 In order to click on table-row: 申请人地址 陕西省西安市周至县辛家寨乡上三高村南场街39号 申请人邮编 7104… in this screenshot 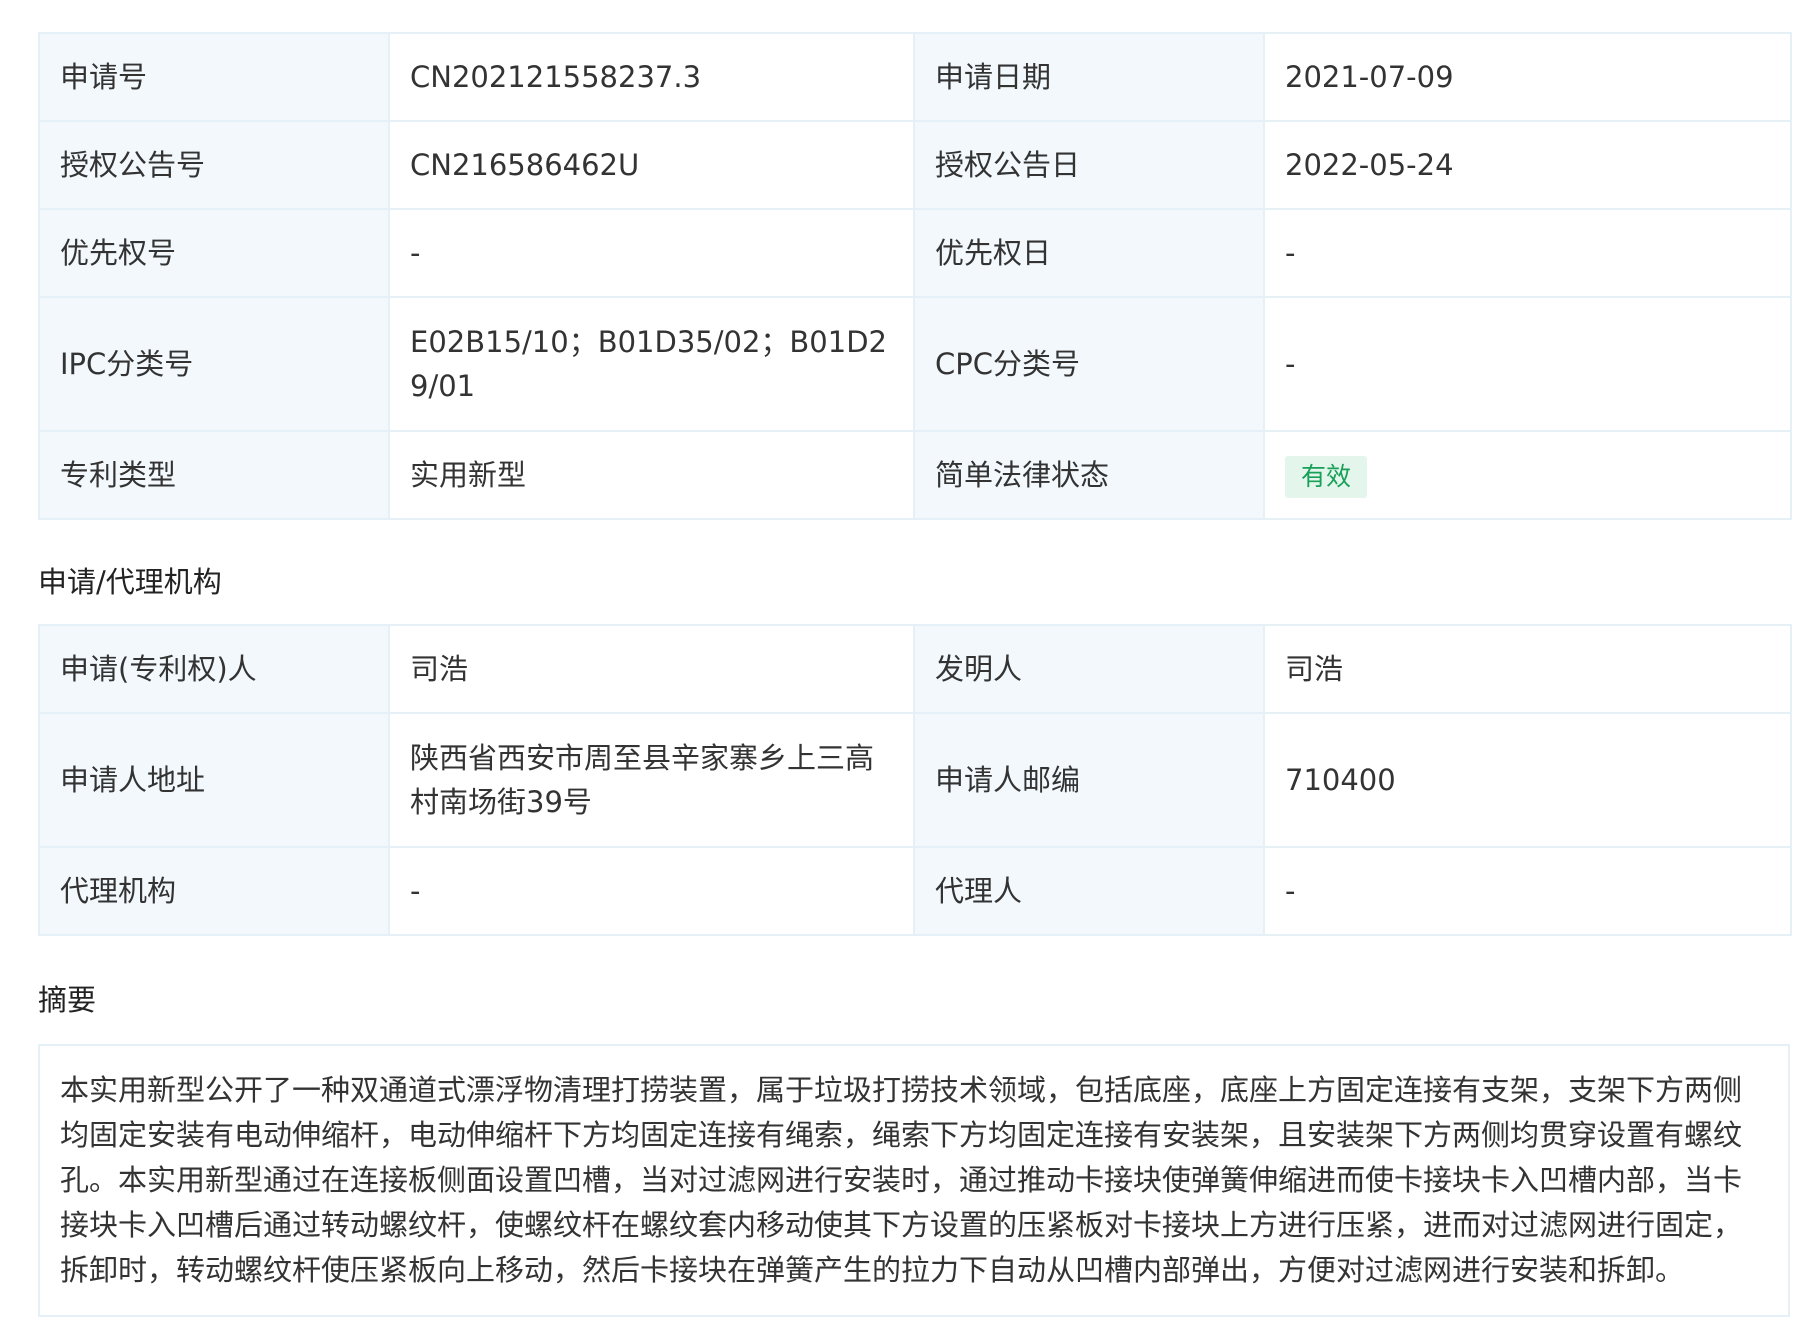, I will do `click(915, 780)`.